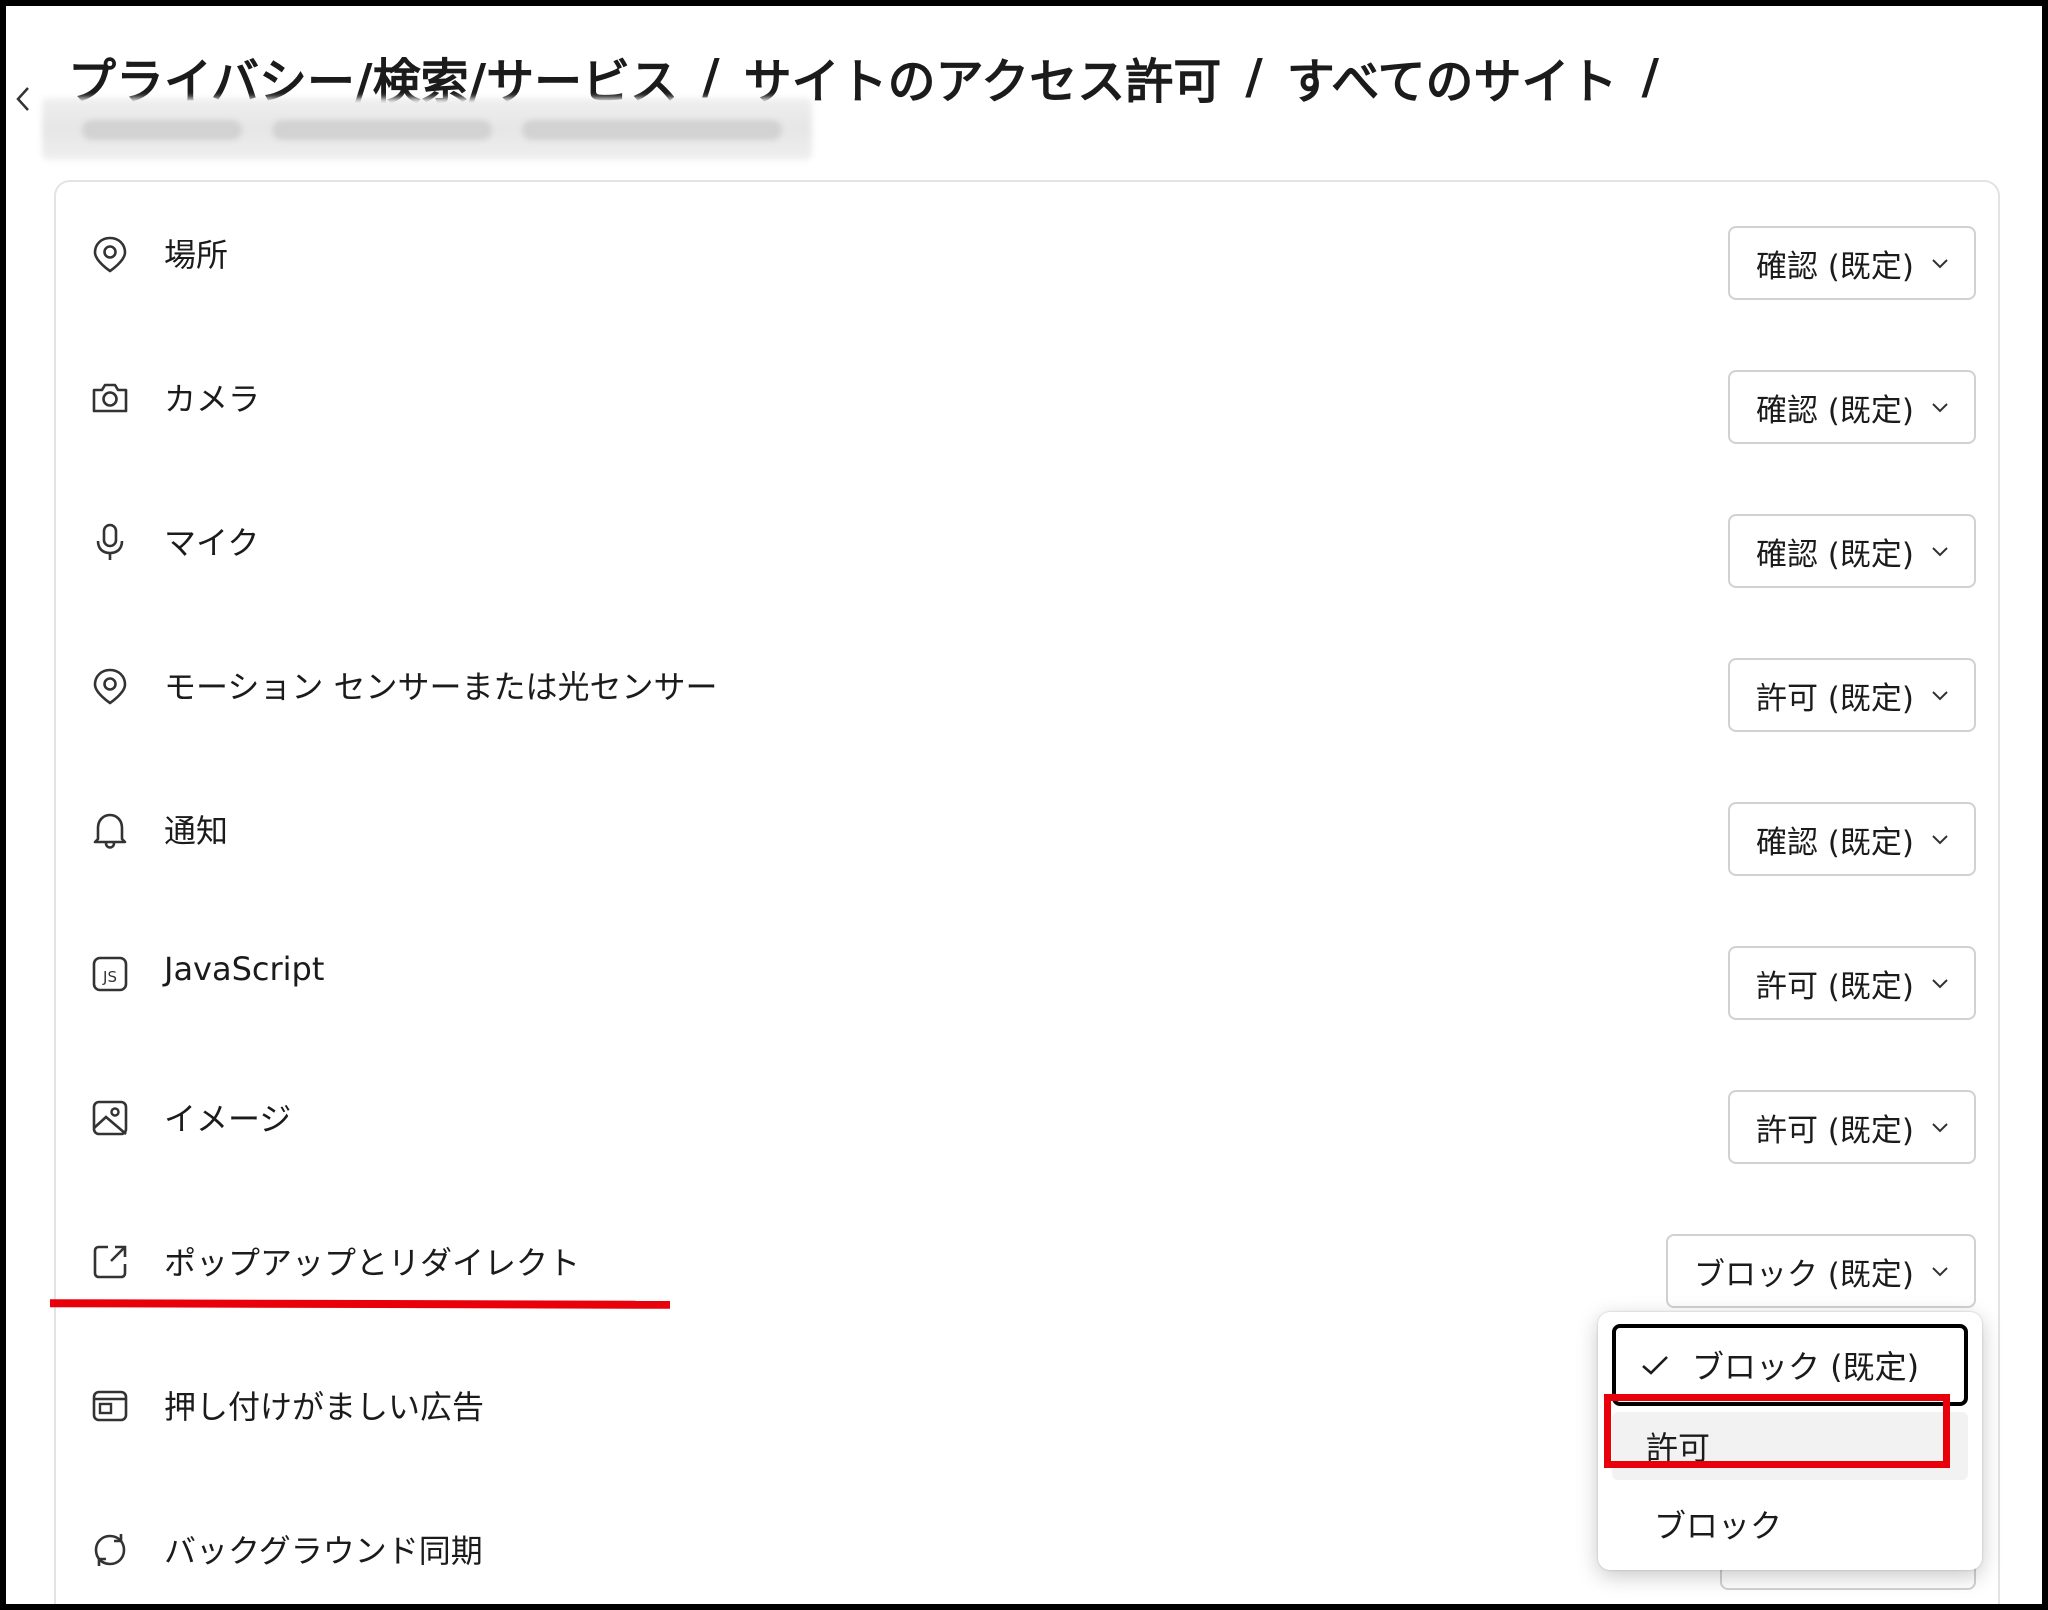  I want to click on permission-select-microphone: 確認 (既定), so click(1851, 551).